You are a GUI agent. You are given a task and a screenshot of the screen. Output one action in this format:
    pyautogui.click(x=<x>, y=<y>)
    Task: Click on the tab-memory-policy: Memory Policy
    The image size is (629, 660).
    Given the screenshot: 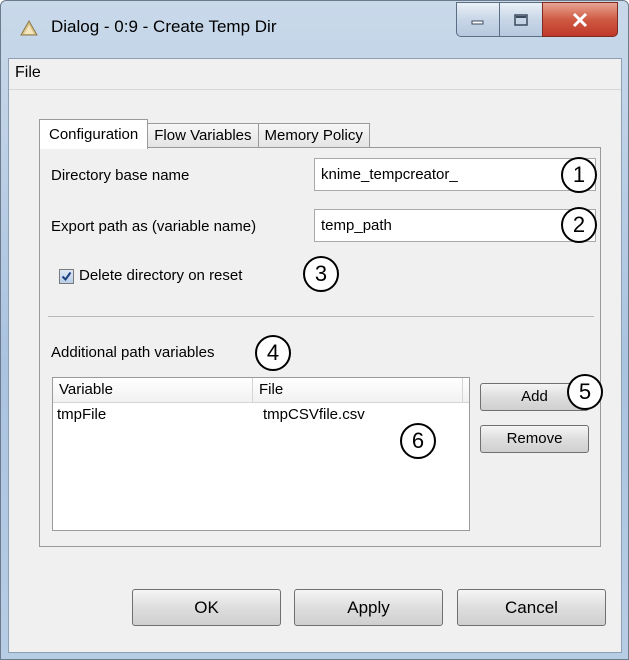 What is the action you would take?
    pyautogui.click(x=313, y=135)
    